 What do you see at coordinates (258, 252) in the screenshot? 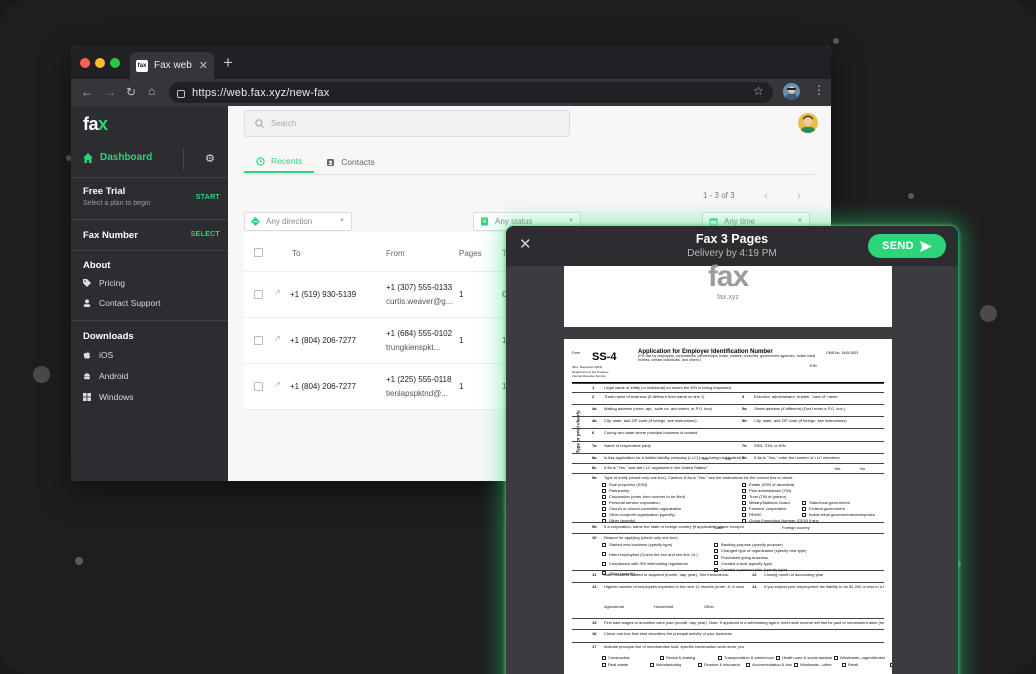
I see `select-all-checkbox` at bounding box center [258, 252].